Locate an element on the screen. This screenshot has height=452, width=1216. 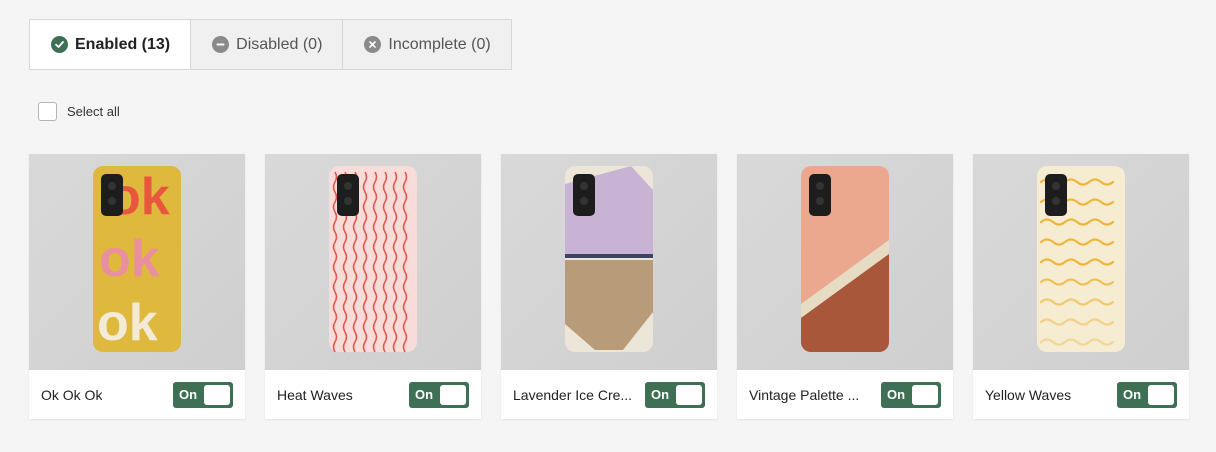
product-title: Ok Ok Ok is located at coordinates (71, 395).